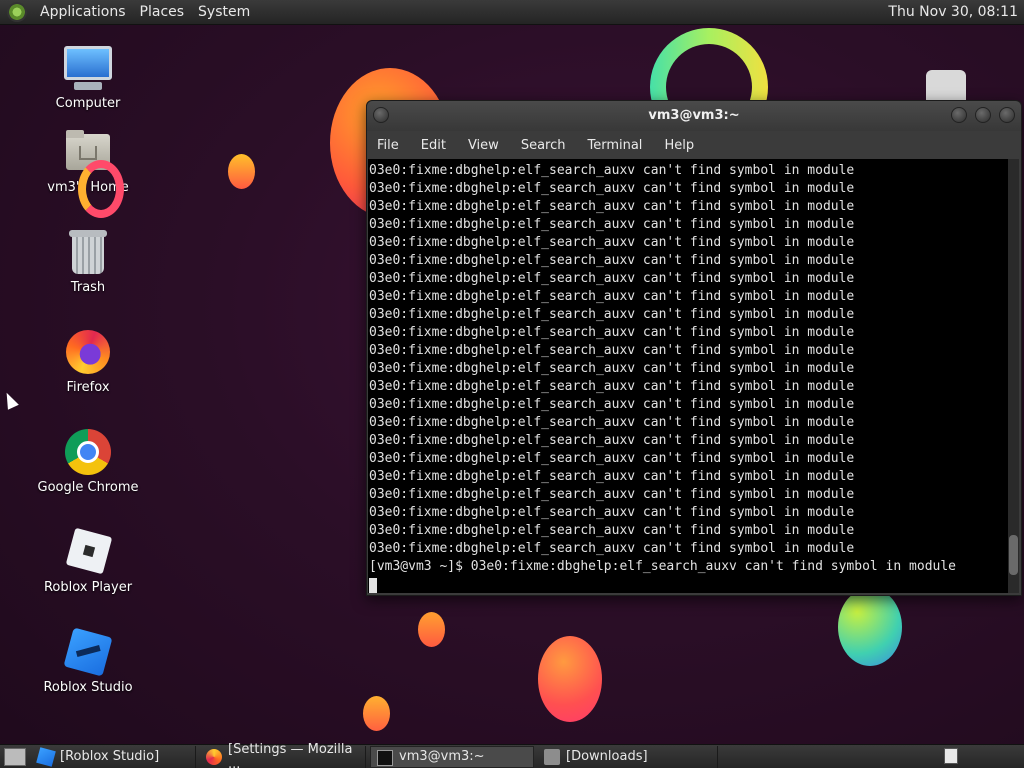  What do you see at coordinates (1007, 115) in the screenshot?
I see `close-button` at bounding box center [1007, 115].